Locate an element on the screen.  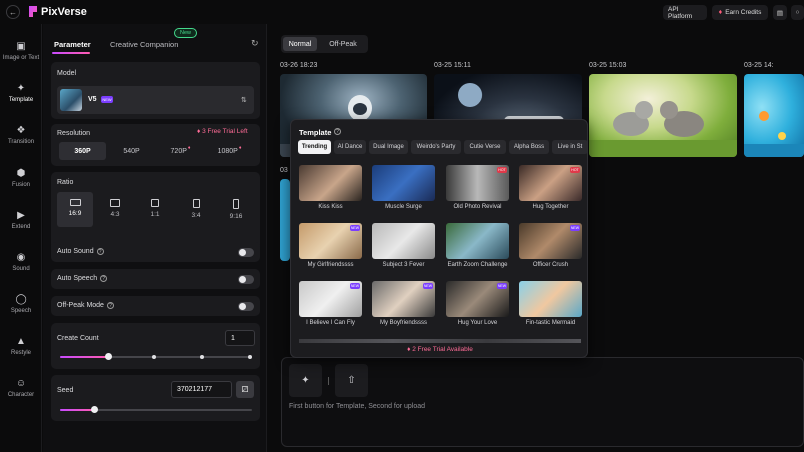
template-card-my-boyfriendssss: NEW My Boyfriendssss is located at coordinates (403, 303).